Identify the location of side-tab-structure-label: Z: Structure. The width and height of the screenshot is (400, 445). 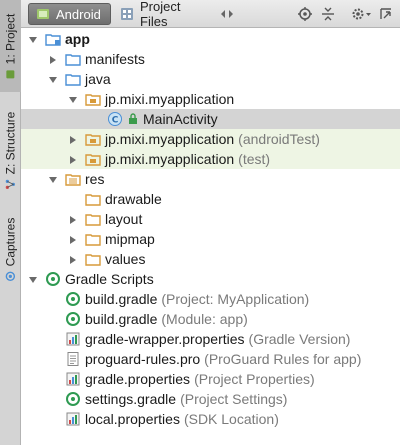
(10, 143).